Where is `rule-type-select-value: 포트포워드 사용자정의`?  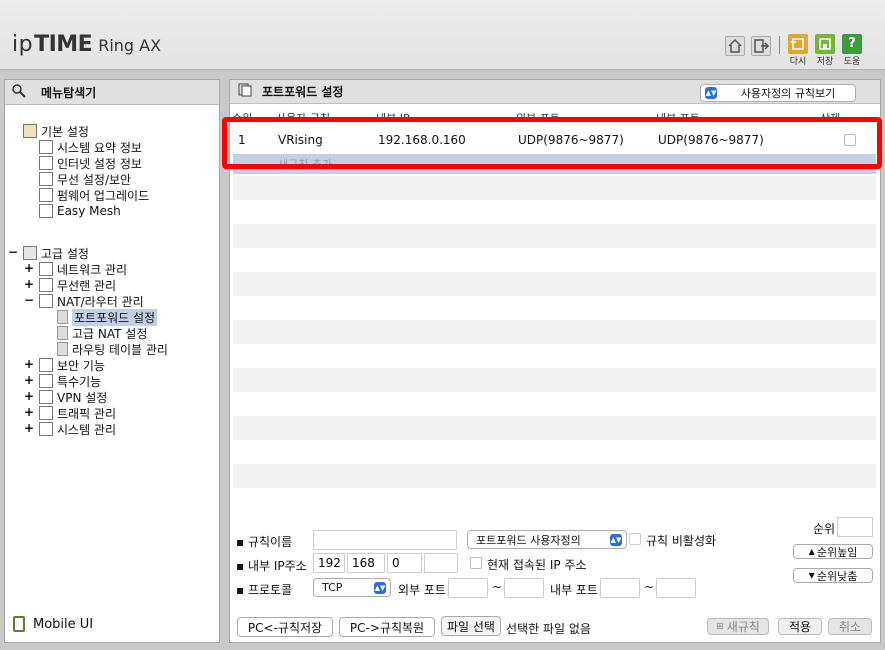 rule-type-select-value: 포트포워드 사용자정의 is located at coordinates (528, 540).